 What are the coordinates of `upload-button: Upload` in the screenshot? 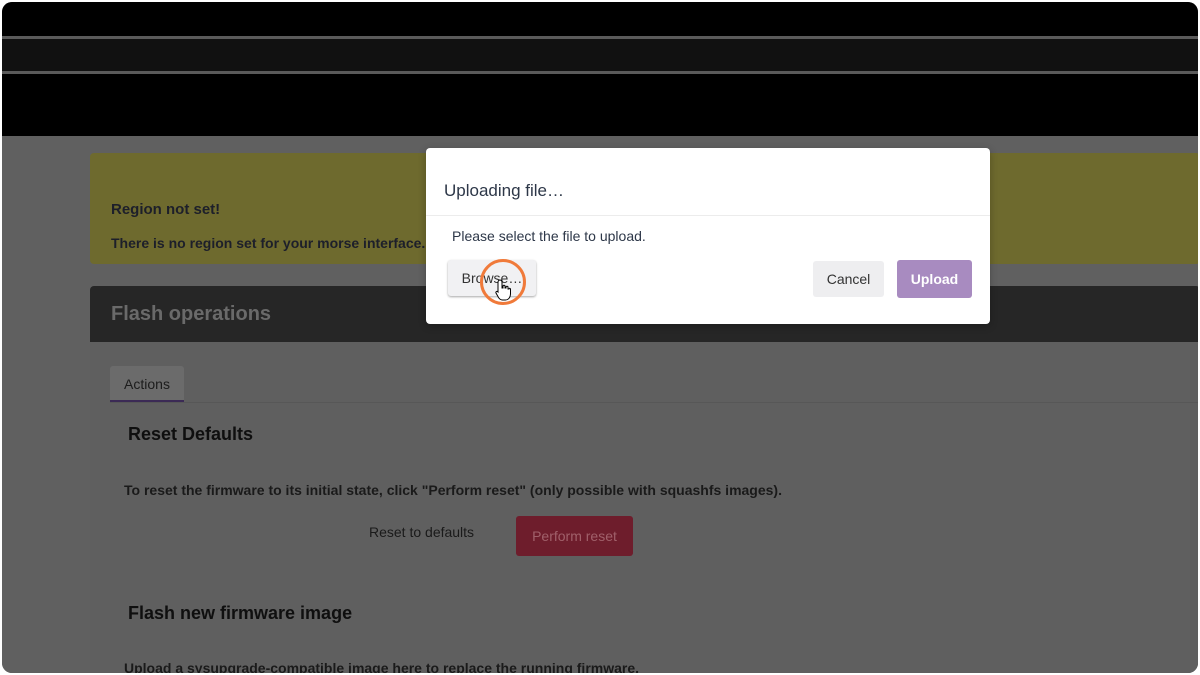 It's located at (934, 279).